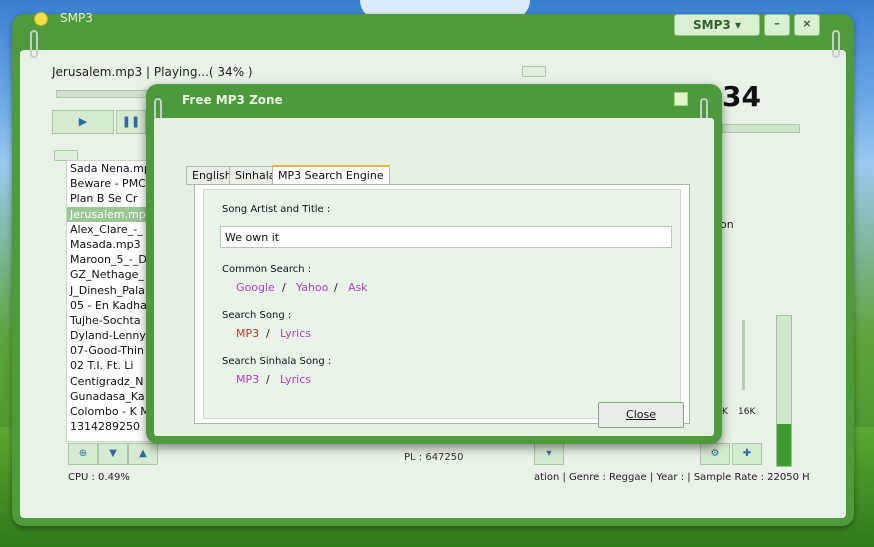 Image resolution: width=874 pixels, height=547 pixels. Describe the element at coordinates (295, 379) in the screenshot. I see `sinhala-lyrics-link: Lyrics` at that location.